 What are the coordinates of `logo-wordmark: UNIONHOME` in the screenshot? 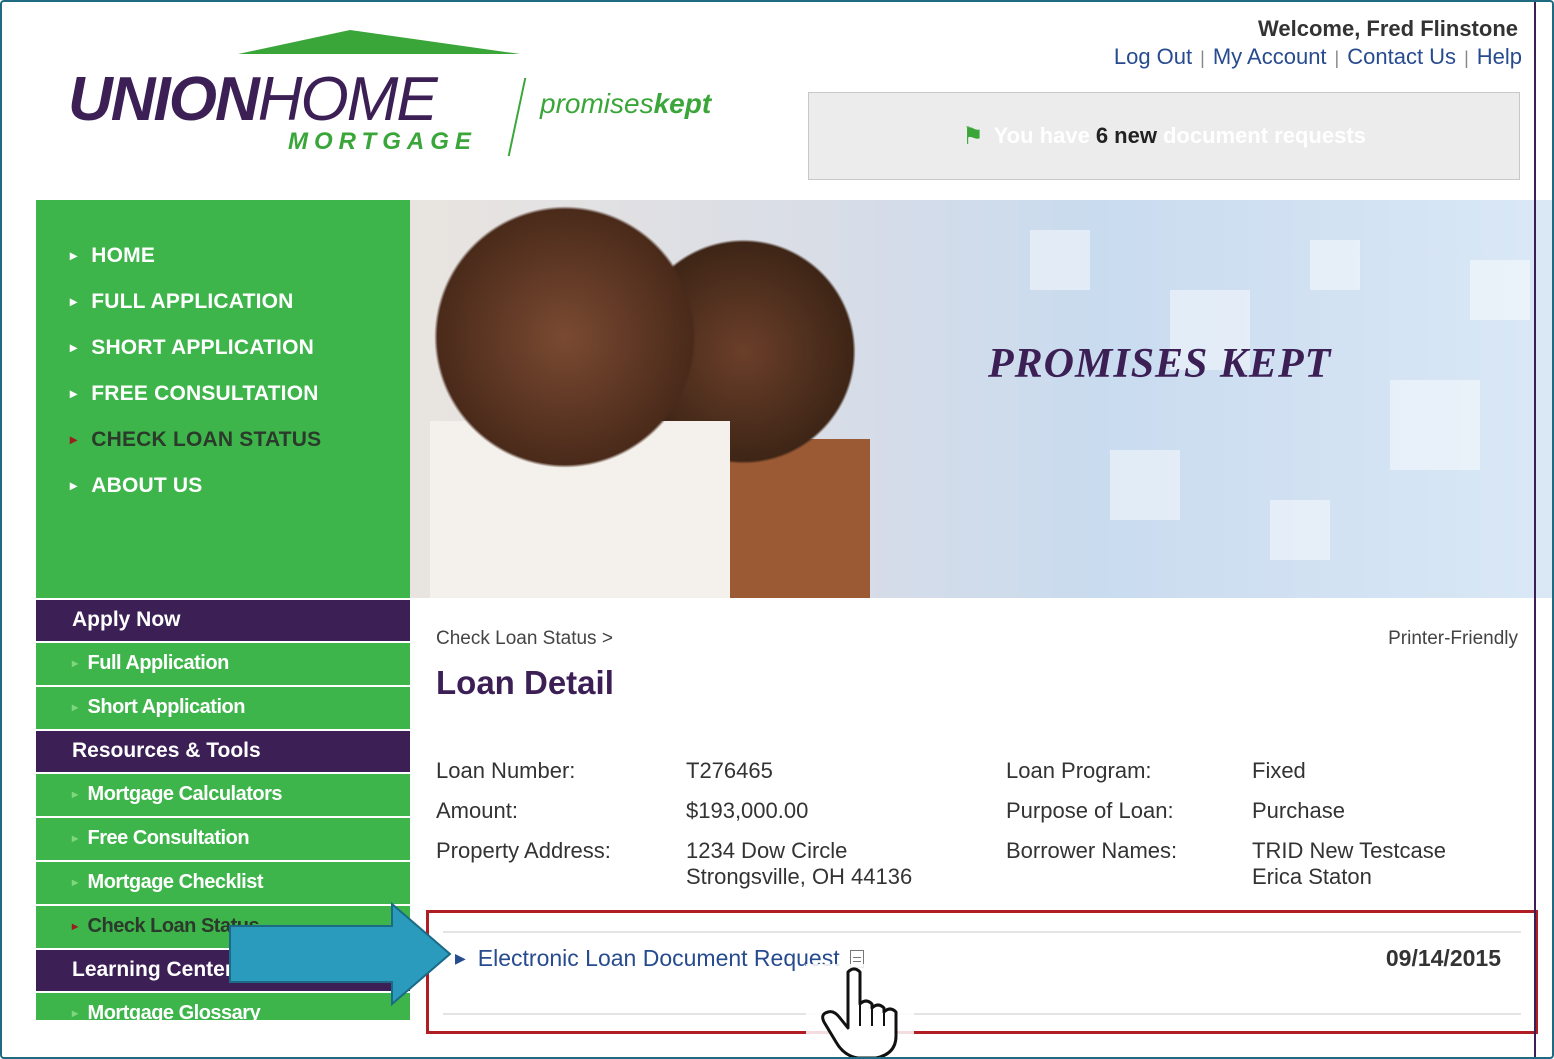 It's located at (253, 99).